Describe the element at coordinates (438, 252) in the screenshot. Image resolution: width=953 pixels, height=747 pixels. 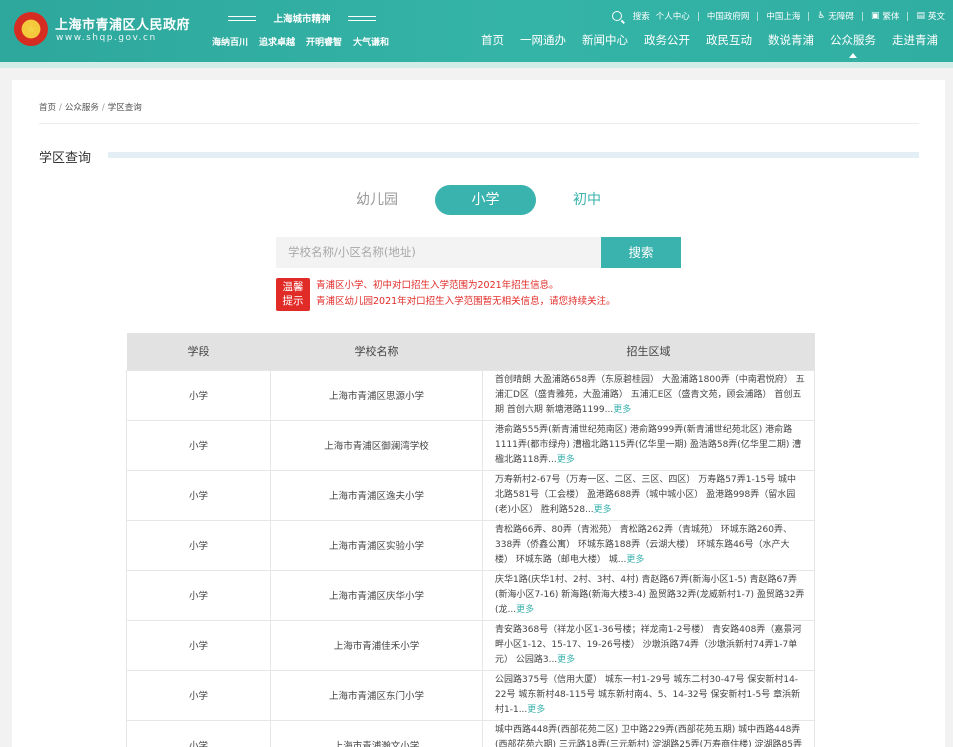
I see `search-input` at that location.